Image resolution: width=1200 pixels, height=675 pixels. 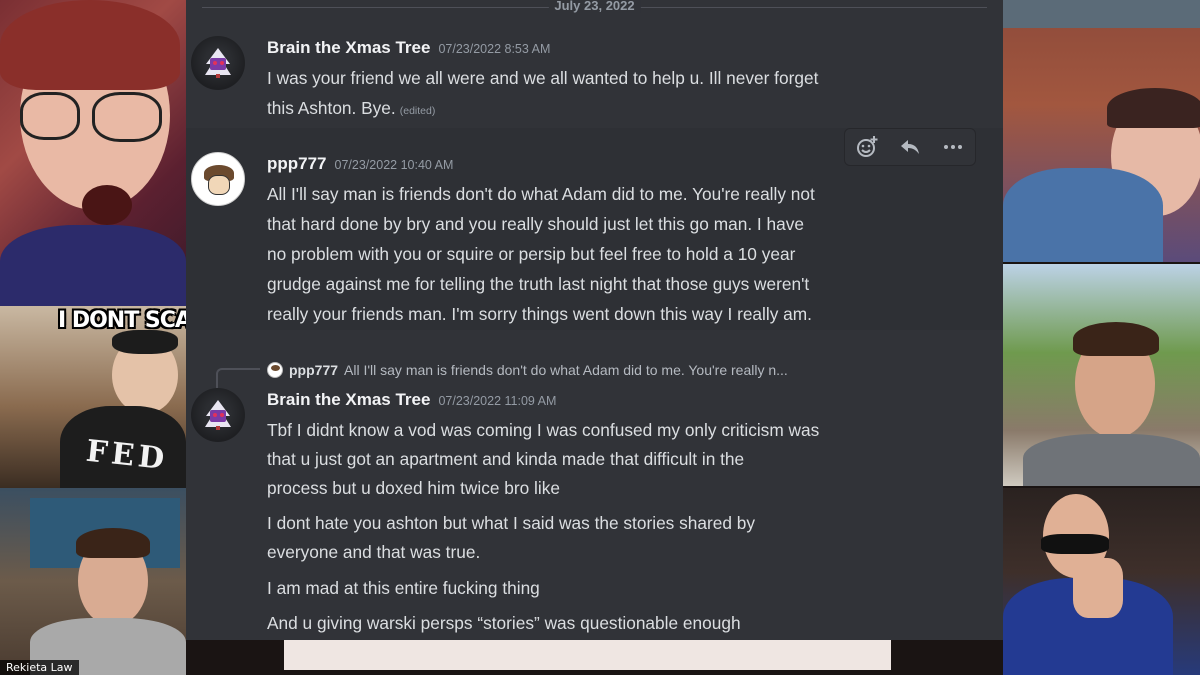 I want to click on message-text: this Ashton. Bye., so click(x=331, y=108).